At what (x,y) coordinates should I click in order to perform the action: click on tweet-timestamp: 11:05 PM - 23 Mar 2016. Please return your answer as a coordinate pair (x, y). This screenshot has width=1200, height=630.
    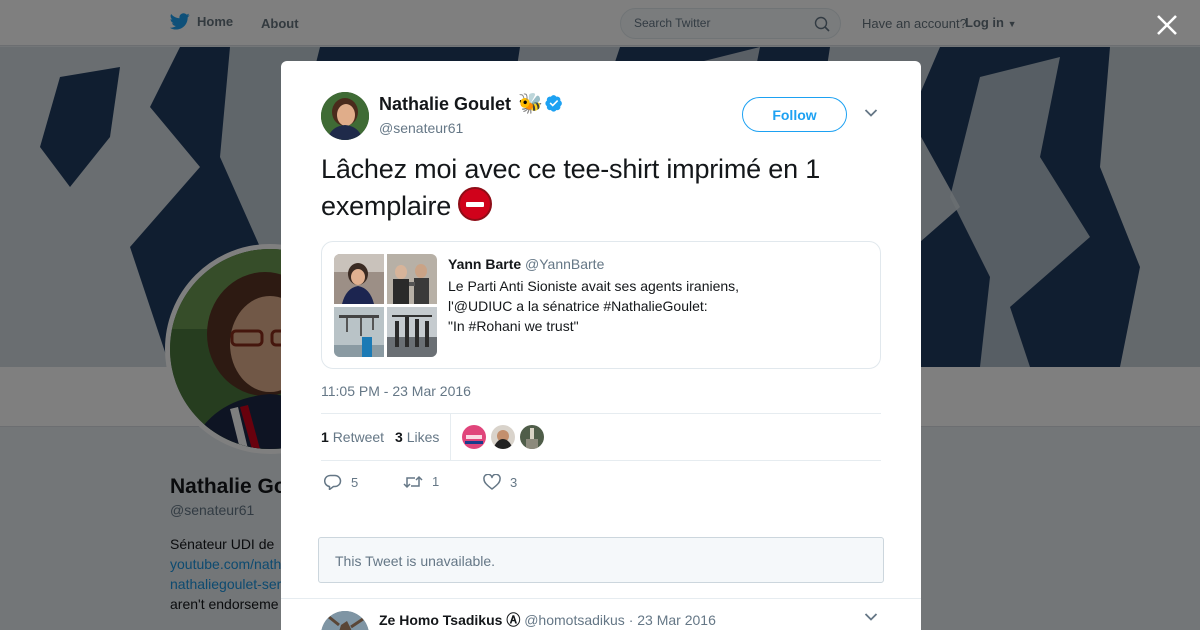
    Looking at the image, I should click on (396, 391).